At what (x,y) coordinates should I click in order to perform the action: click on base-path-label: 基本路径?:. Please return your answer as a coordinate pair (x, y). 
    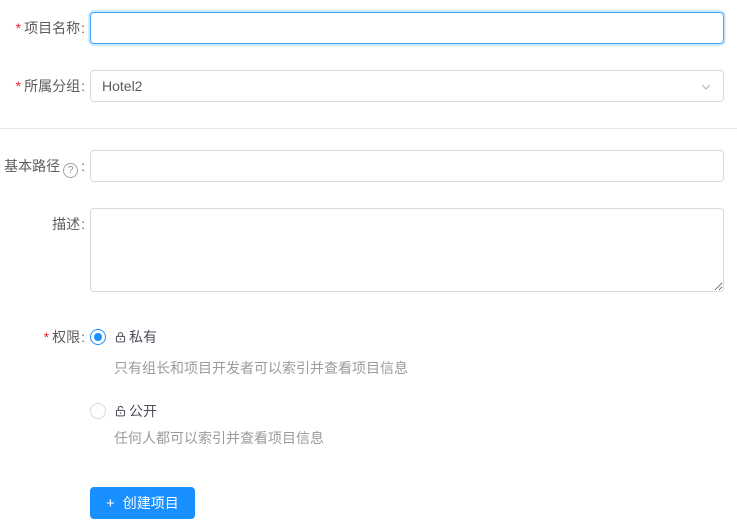
    Looking at the image, I should click on (45, 166).